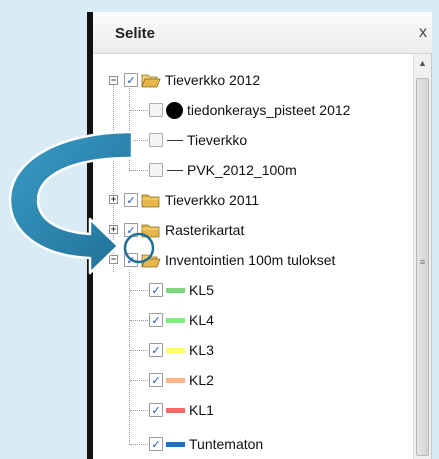  I want to click on layer-label: KL5, so click(201, 290).